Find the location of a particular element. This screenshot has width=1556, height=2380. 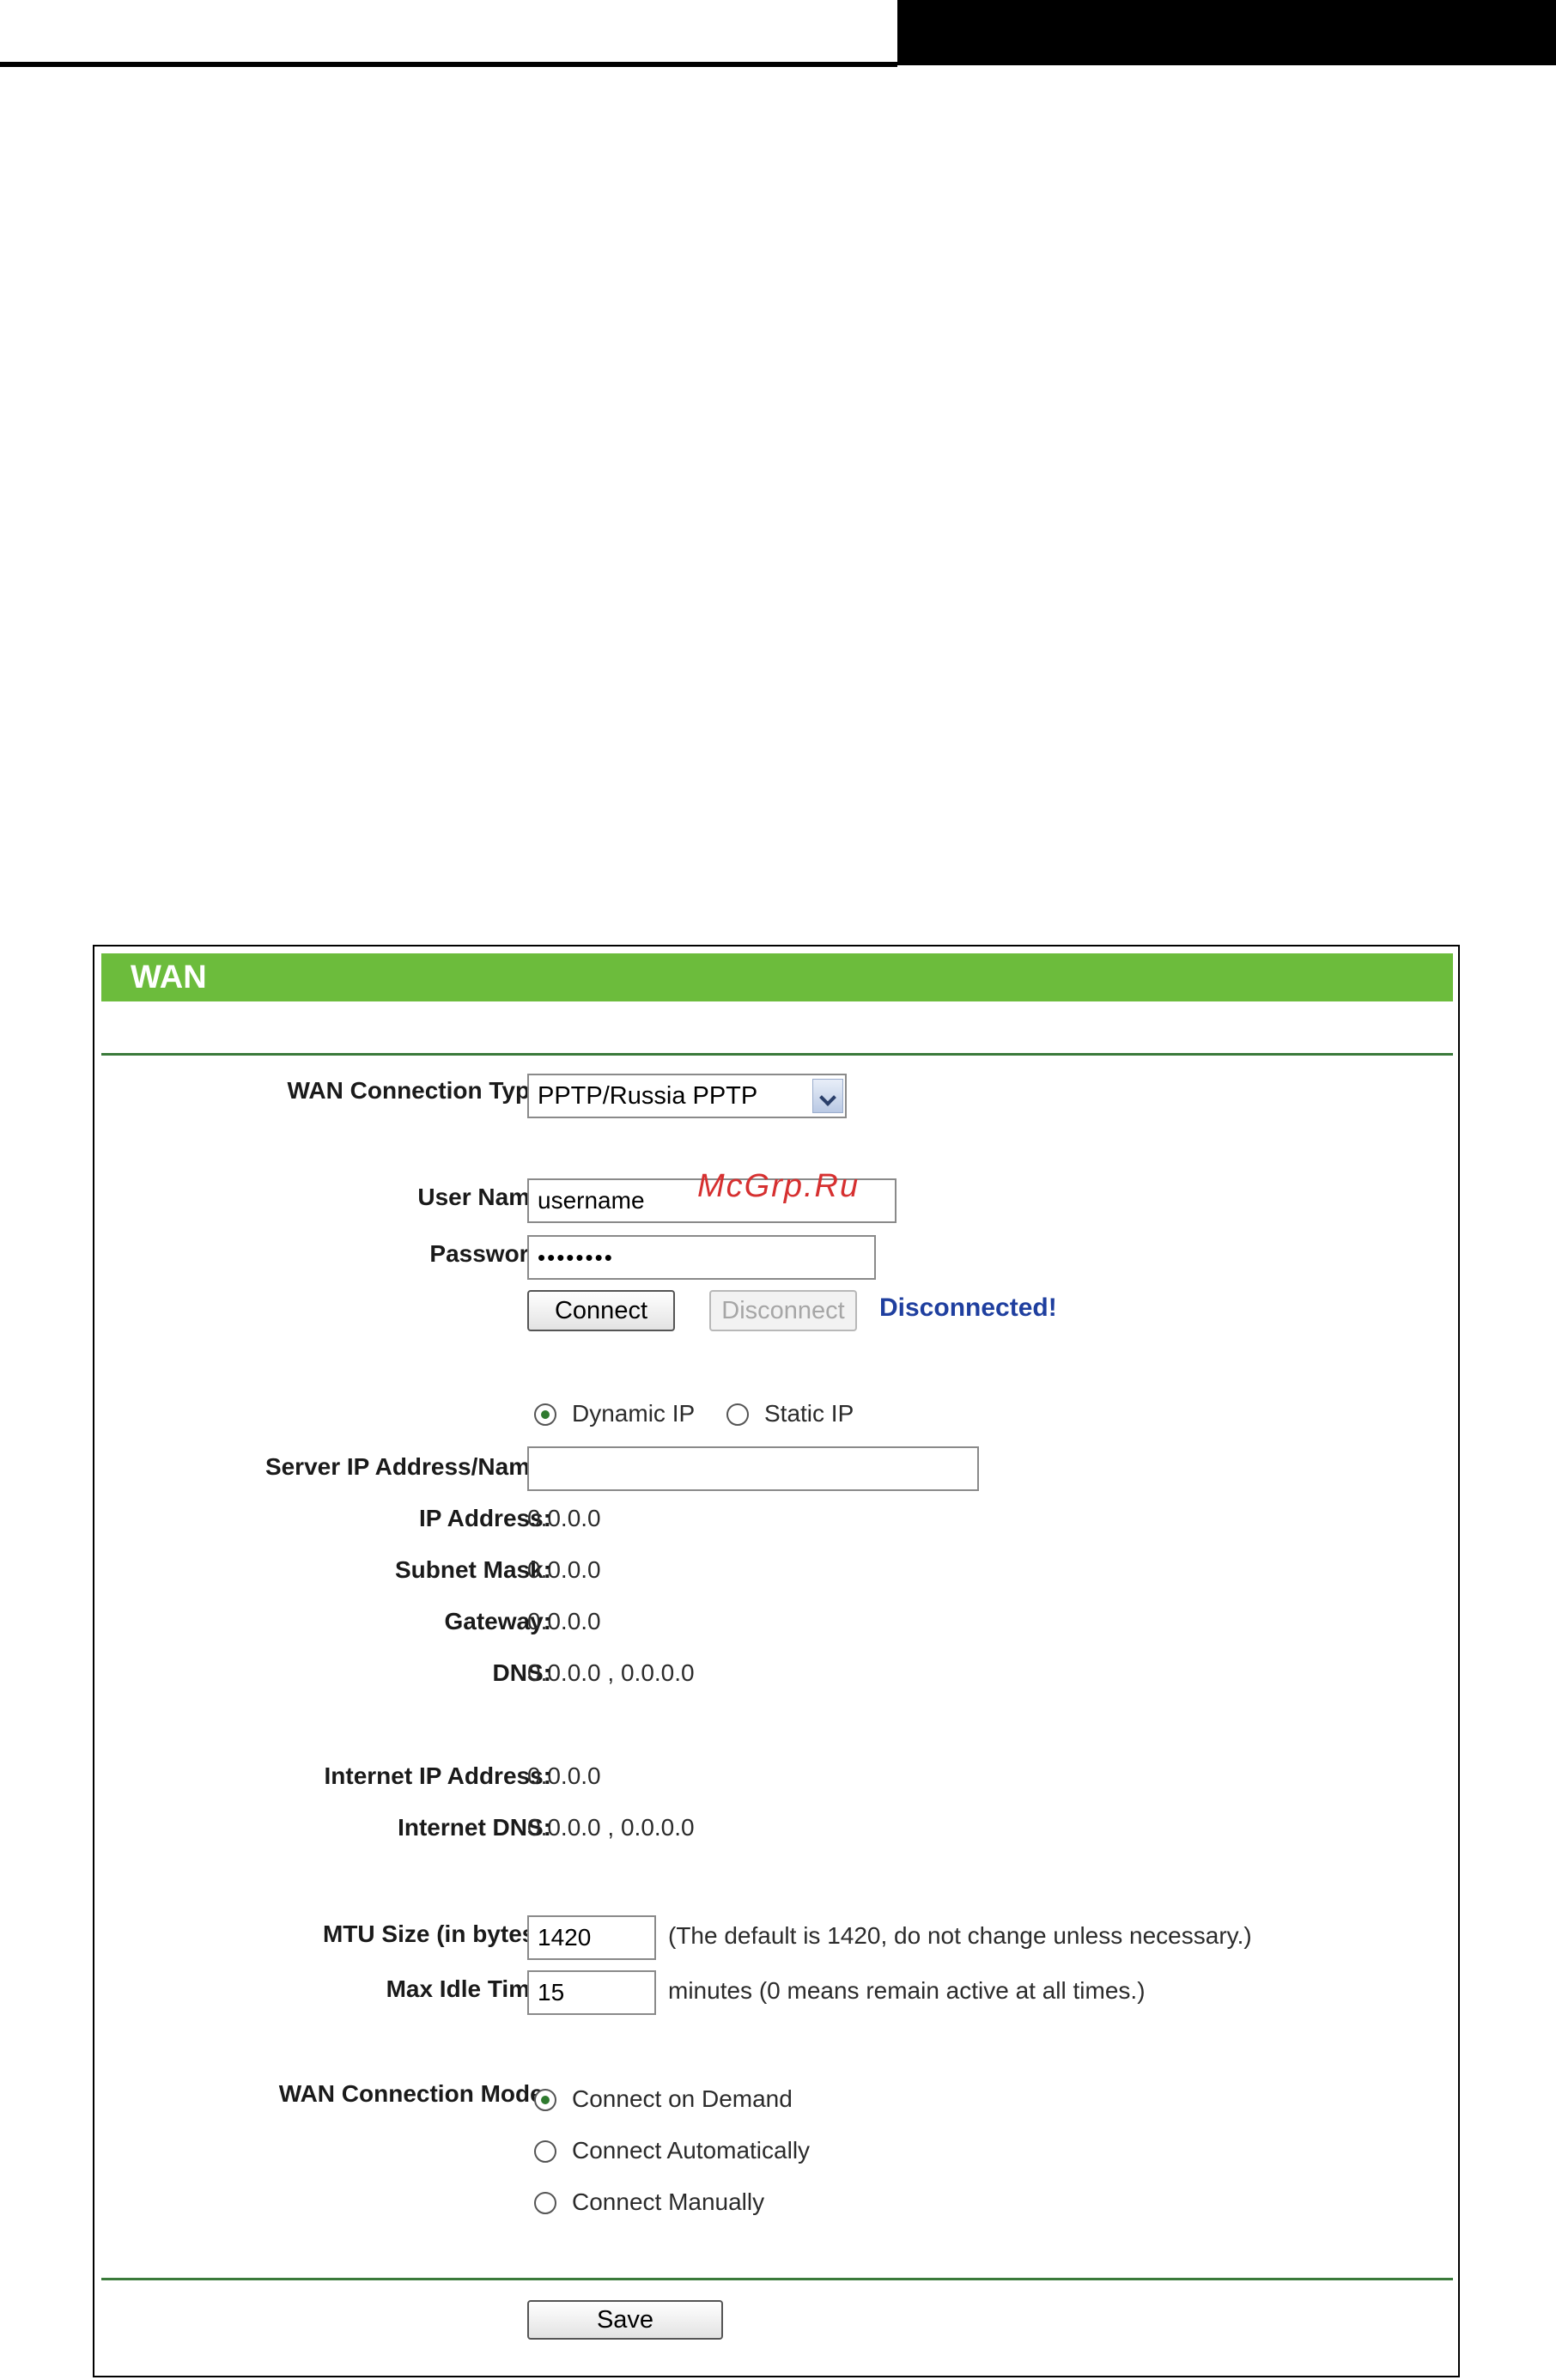

header-rule is located at coordinates (448, 64).